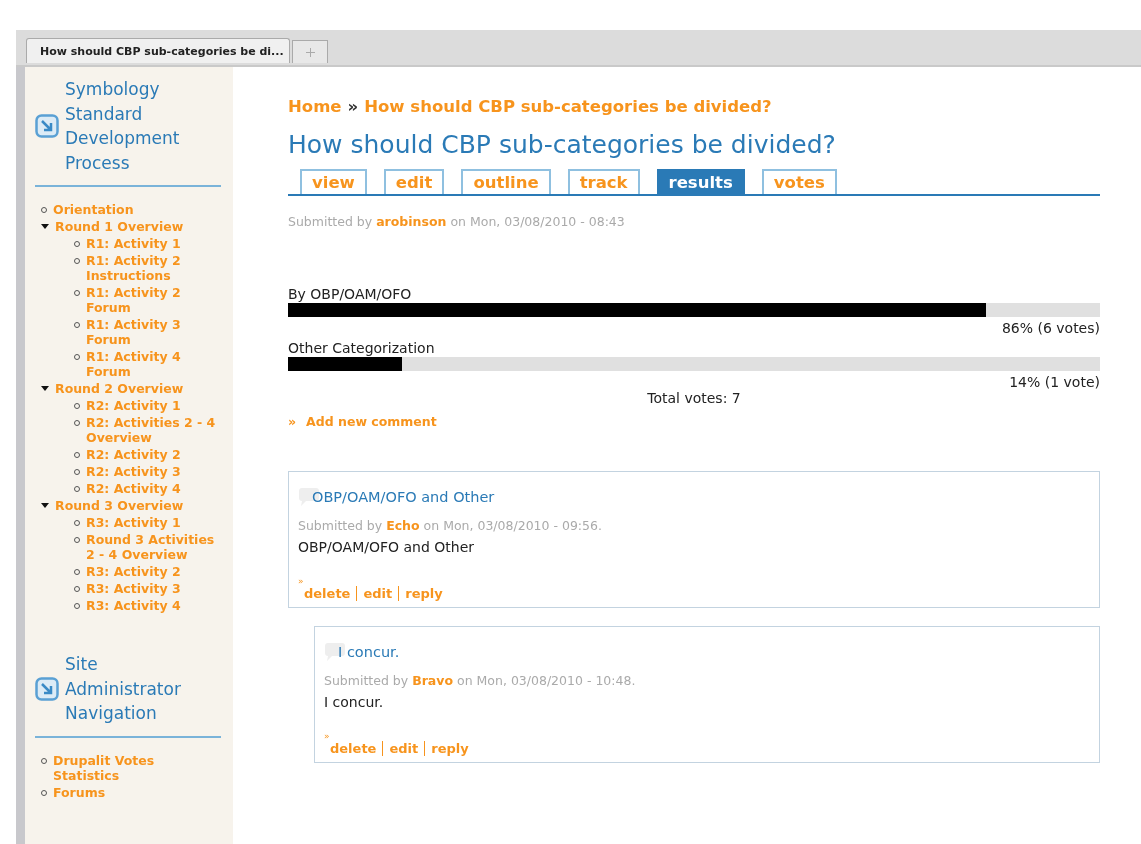 The width and height of the screenshot is (1141, 844). Describe the element at coordinates (153, 364) in the screenshot. I see `sidebar-link: R1: Activity 4 Forum` at that location.